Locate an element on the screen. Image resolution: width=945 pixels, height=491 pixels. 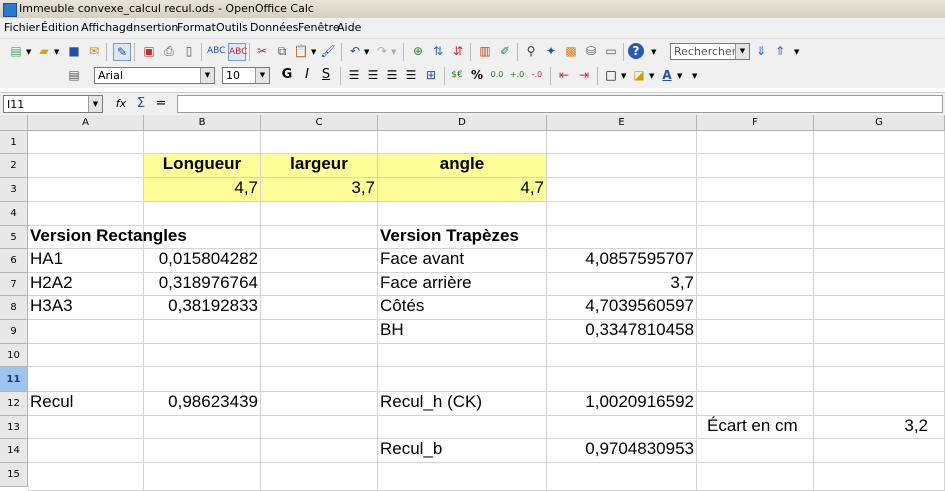
undo-icon: ↶ is located at coordinates (355, 51).